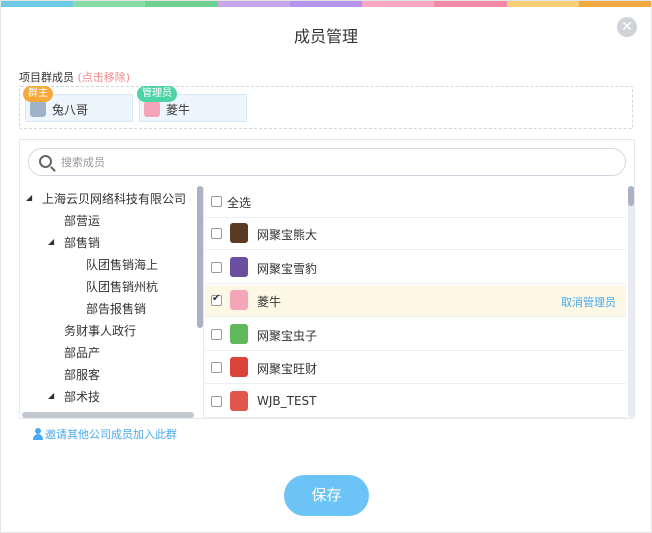  Describe the element at coordinates (331, 162) in the screenshot. I see `search-input` at that location.